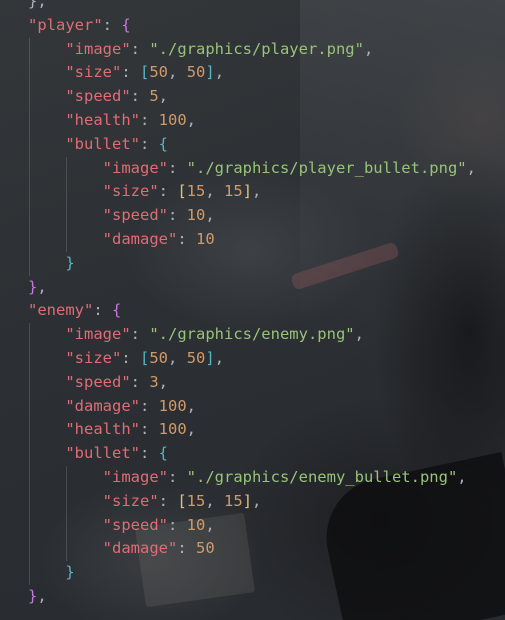 This screenshot has width=505, height=620. I want to click on code-line: "player": {, so click(252, 26).